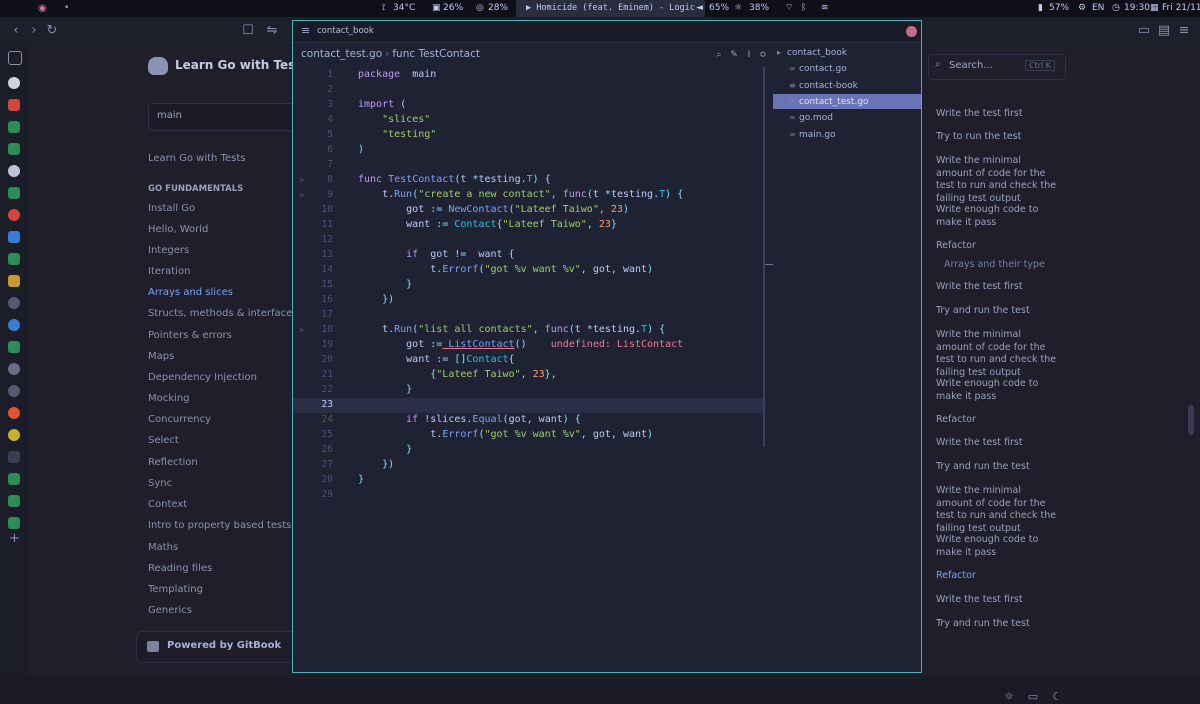  Describe the element at coordinates (397, 134) in the screenshot. I see `code-line: "testing"` at that location.